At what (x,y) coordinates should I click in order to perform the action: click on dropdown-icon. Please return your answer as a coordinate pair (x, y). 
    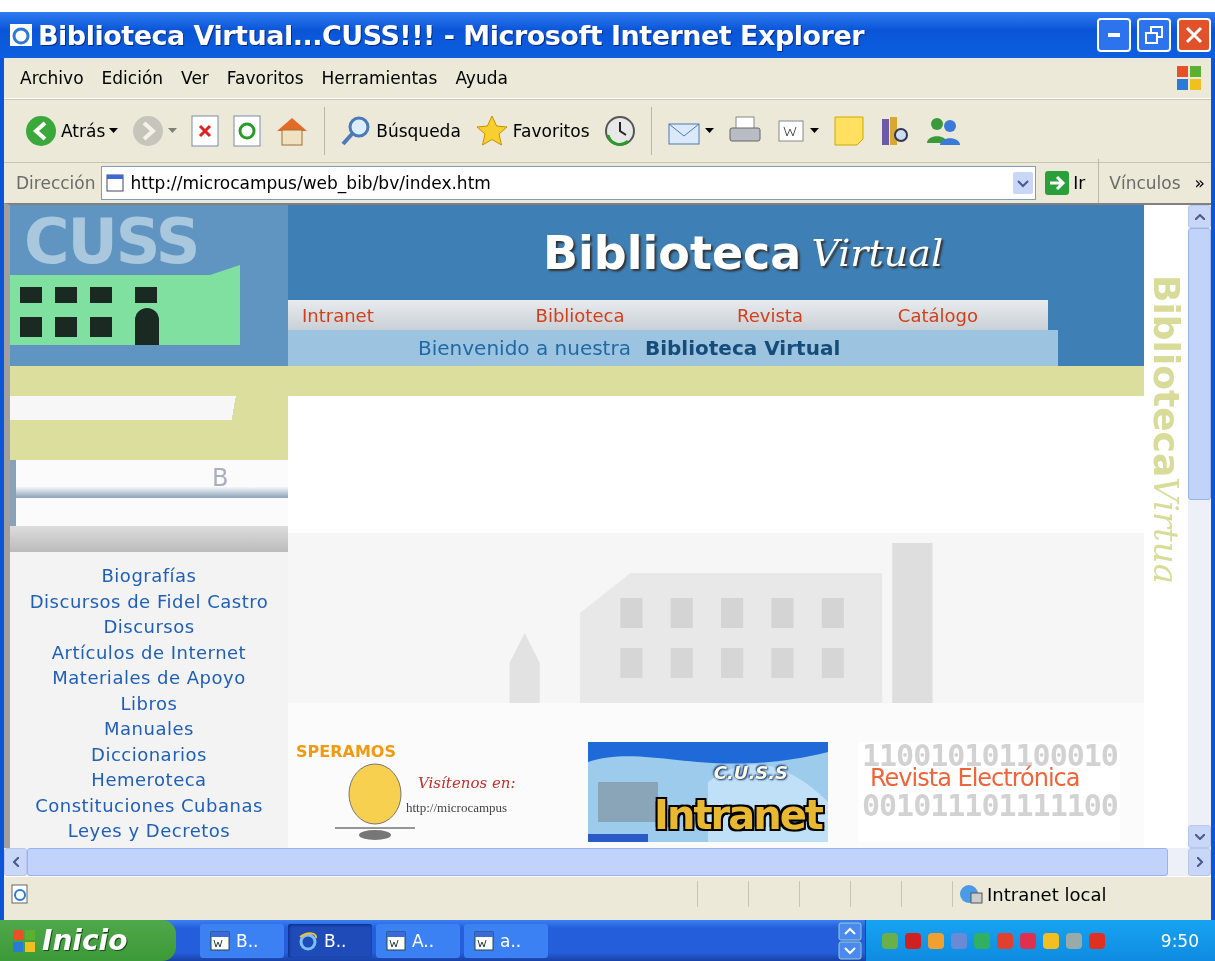
    Looking at the image, I should click on (1023, 183).